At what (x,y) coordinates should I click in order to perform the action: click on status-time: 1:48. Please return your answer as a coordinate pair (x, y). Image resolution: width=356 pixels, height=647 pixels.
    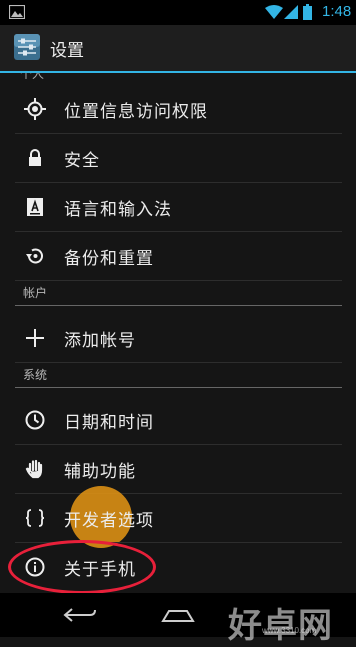
    Looking at the image, I should click on (337, 11).